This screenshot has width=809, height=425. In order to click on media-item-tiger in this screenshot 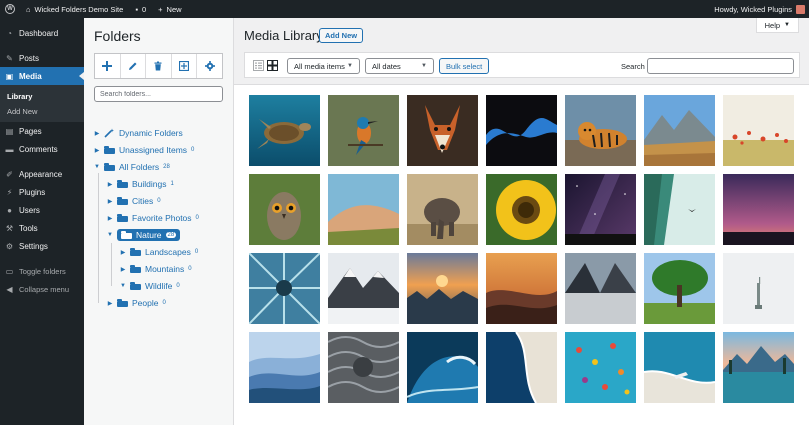, I will do `click(600, 130)`.